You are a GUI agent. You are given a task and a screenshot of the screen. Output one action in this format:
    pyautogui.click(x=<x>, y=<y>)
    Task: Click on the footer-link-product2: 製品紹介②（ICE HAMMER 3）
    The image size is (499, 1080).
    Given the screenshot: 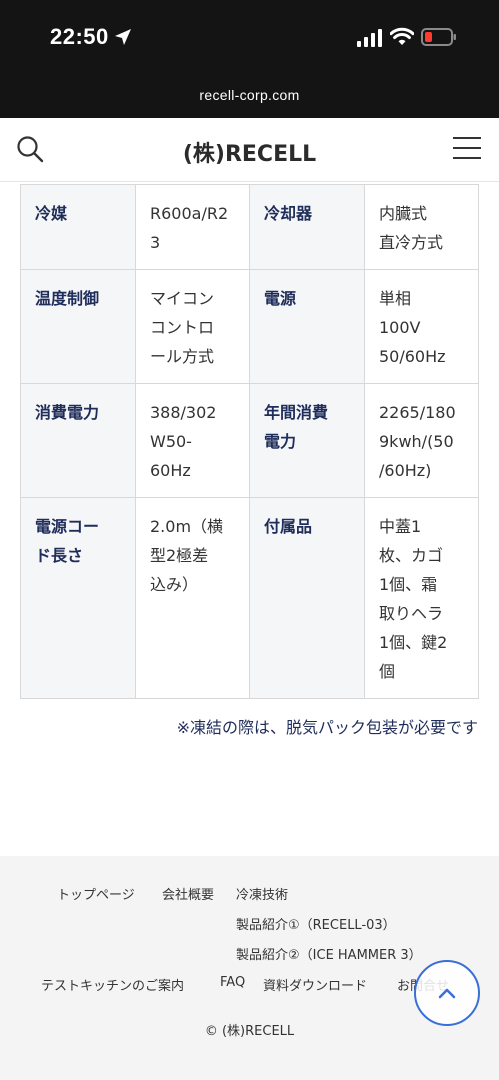 What is the action you would take?
    pyautogui.click(x=329, y=953)
    